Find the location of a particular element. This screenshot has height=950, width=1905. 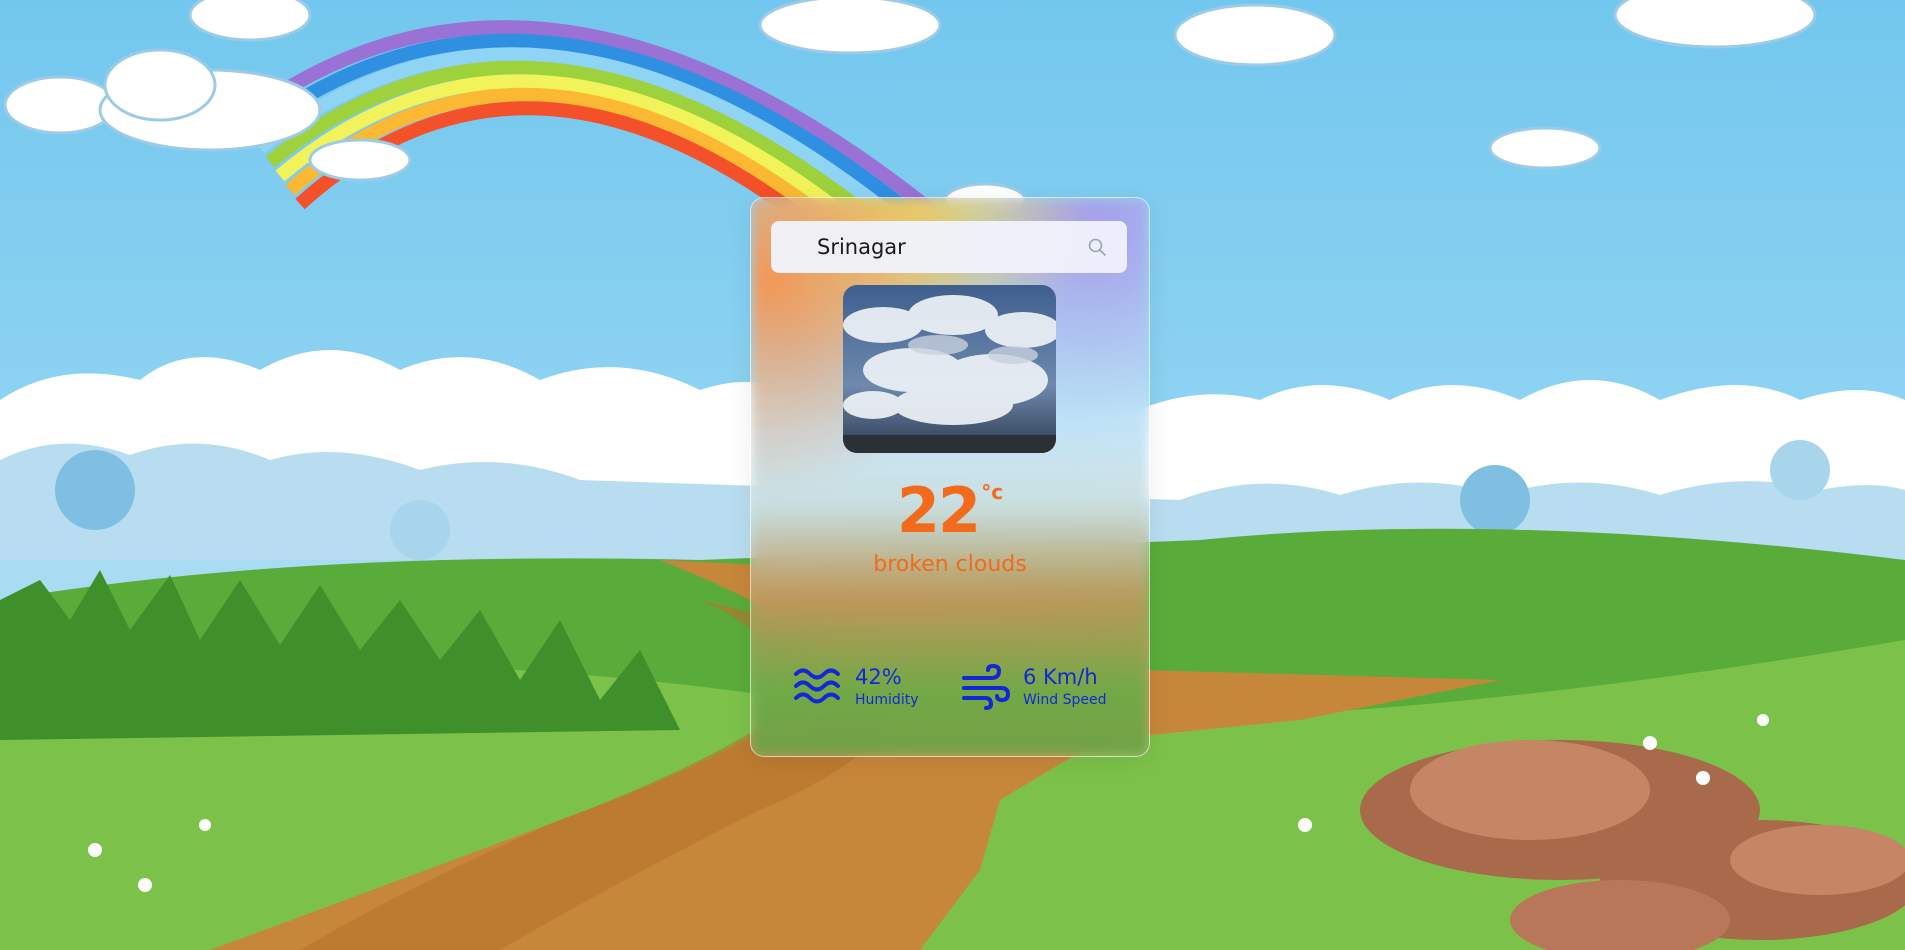

waves-icon is located at coordinates (818, 687).